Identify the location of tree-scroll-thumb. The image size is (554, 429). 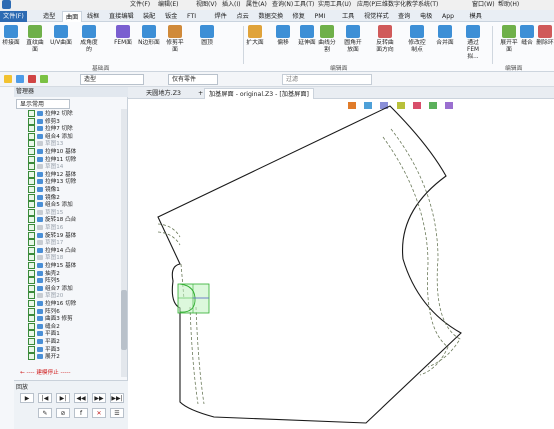
(124, 320).